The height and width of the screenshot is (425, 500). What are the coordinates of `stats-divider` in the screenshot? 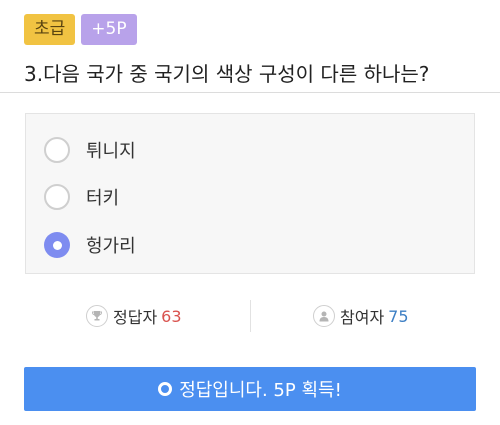 It's located at (250, 316).